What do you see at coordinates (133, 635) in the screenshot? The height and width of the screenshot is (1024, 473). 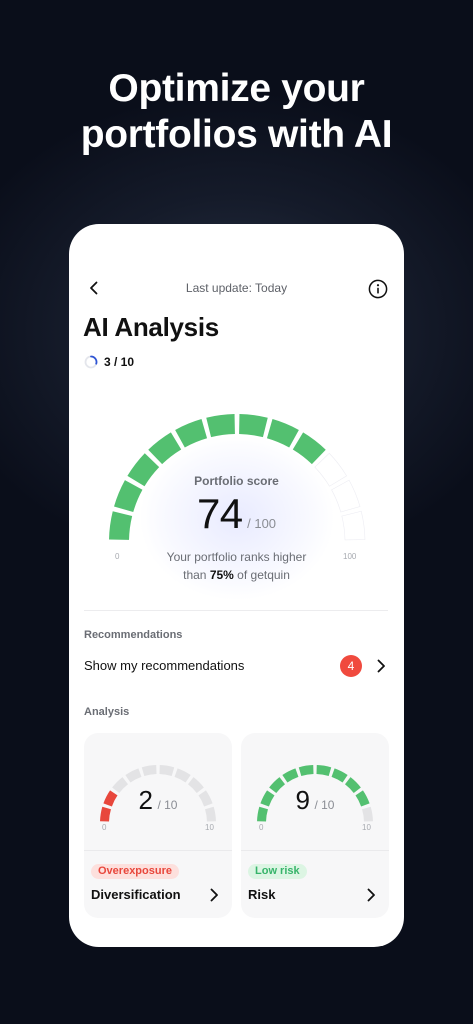 I see `recommendations-section-label: Recommendations` at bounding box center [133, 635].